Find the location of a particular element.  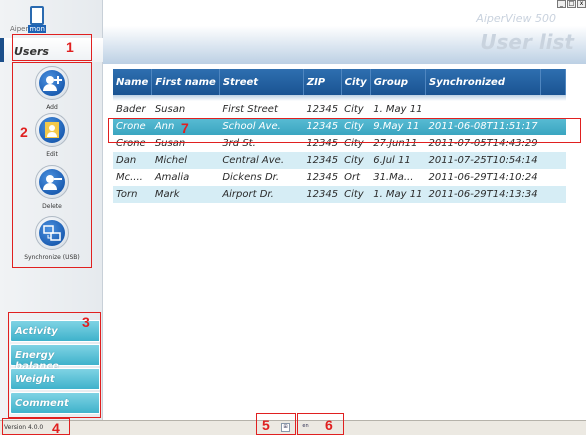

column-header-first-name: First name is located at coordinates (185, 82).